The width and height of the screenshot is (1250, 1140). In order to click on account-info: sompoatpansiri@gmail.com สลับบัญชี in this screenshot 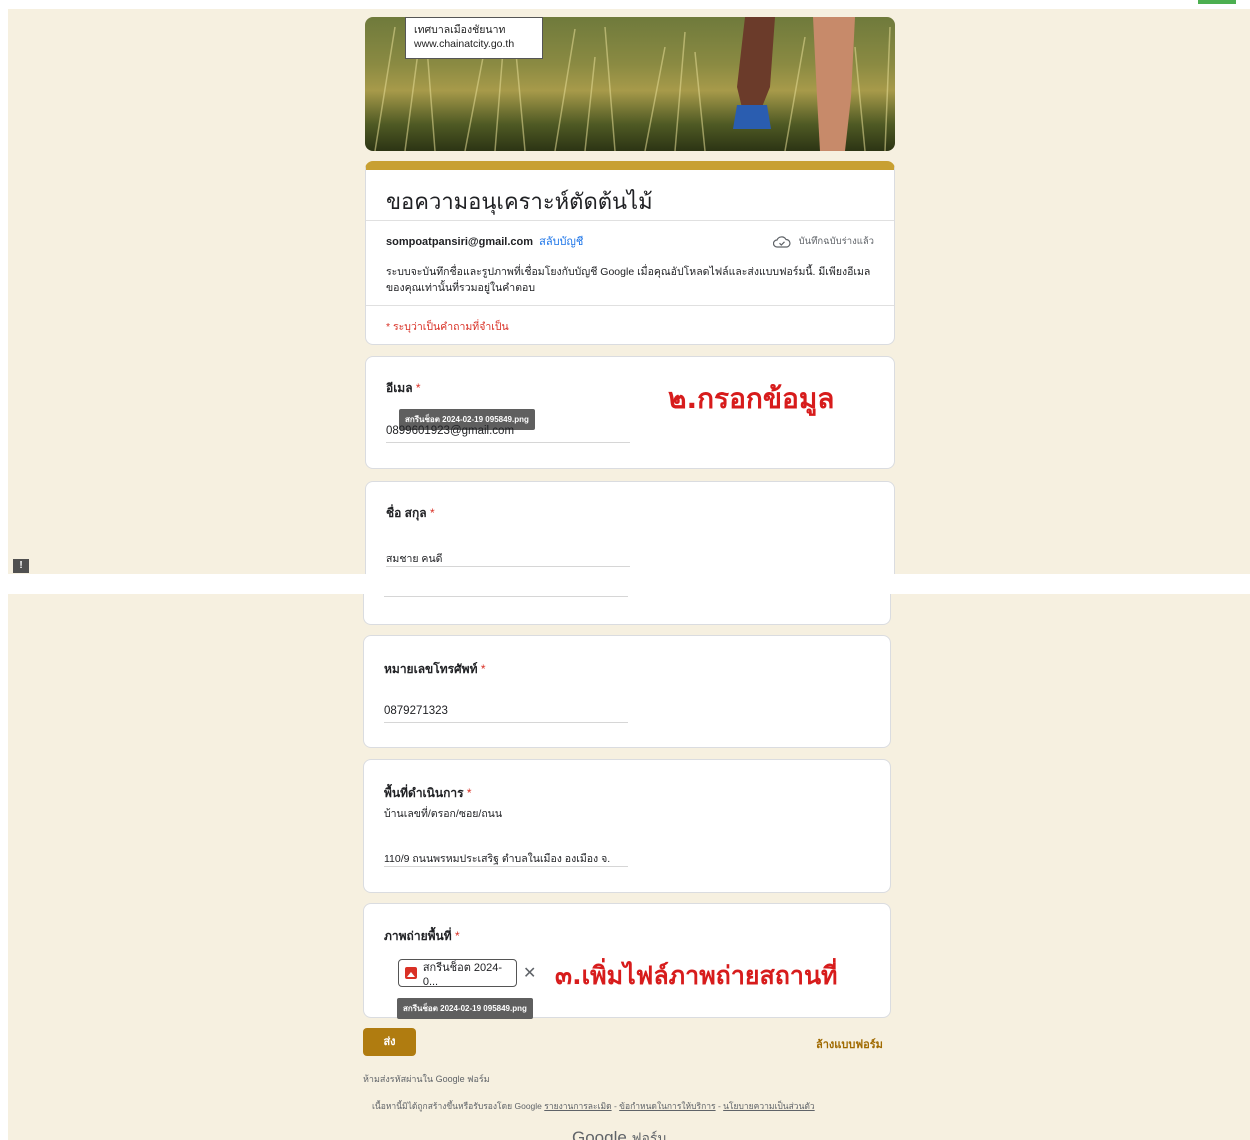, I will do `click(484, 241)`.